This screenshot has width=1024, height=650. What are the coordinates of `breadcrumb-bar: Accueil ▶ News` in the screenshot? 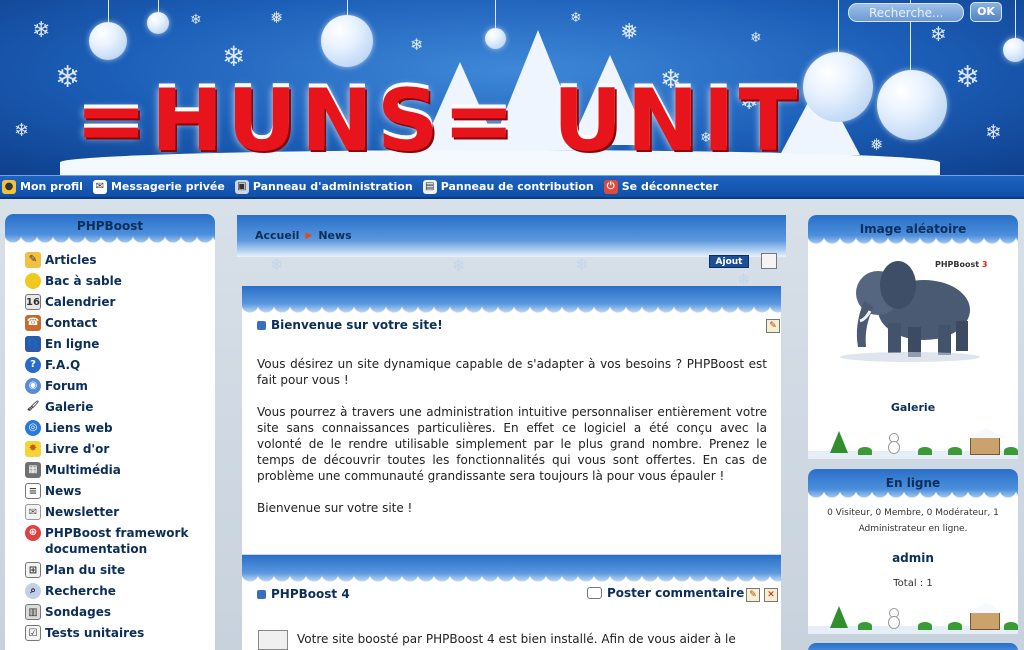 It's located at (511, 236).